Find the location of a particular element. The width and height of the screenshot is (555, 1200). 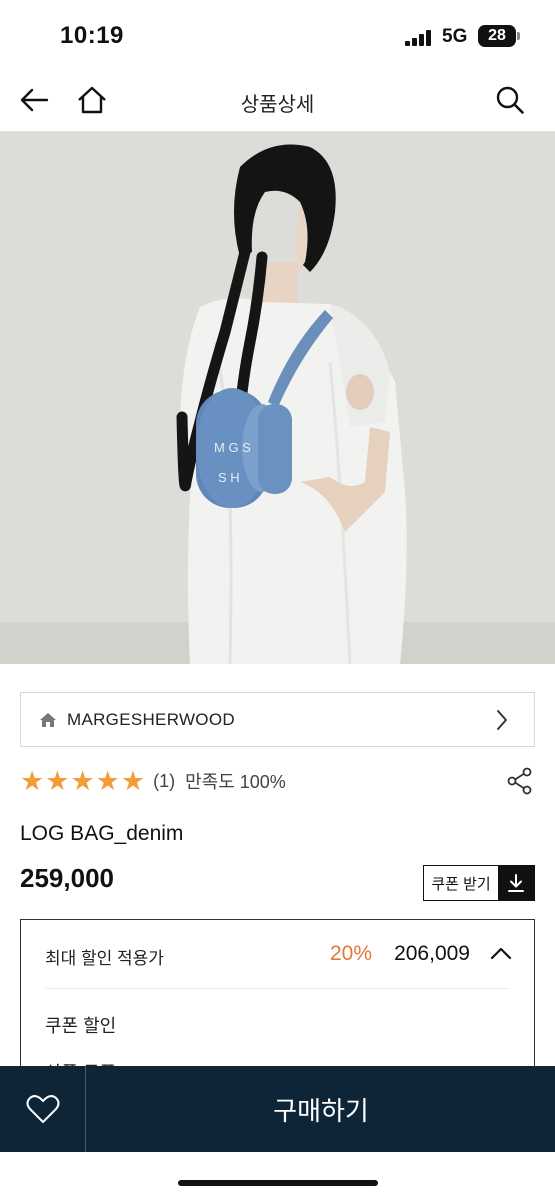

status-time: 10:19 is located at coordinates (92, 35).